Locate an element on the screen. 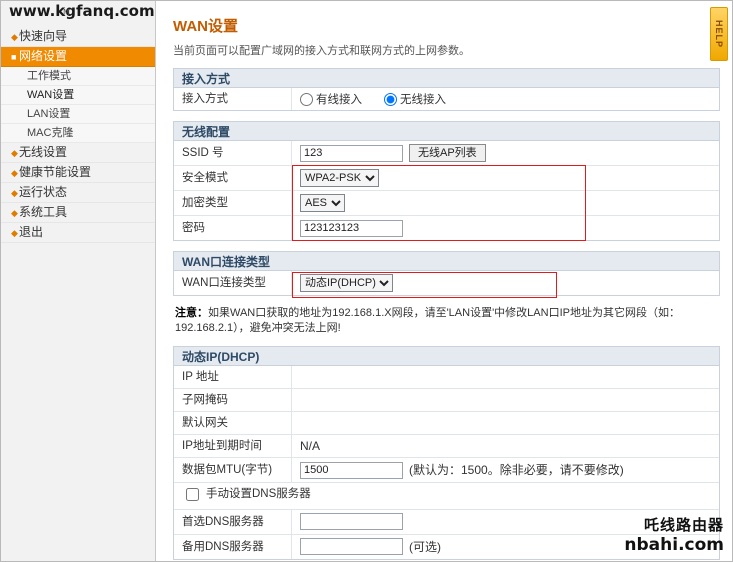  help-tab-label: HELP is located at coordinates (719, 33).